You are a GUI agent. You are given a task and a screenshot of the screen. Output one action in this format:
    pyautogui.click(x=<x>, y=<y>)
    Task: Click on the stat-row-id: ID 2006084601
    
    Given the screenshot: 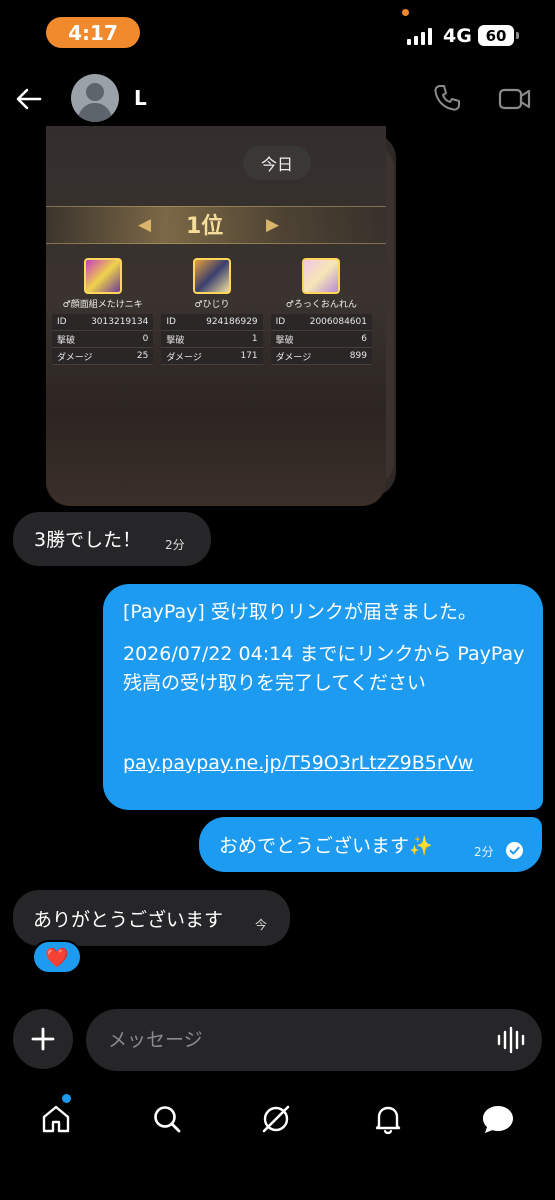 What is the action you would take?
    pyautogui.click(x=321, y=322)
    